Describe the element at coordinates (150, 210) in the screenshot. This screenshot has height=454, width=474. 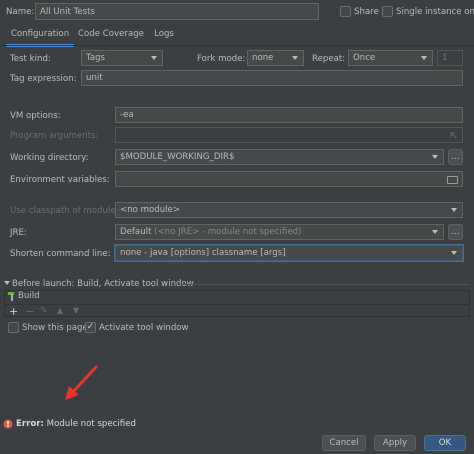
I see `classpath-value: <no module>` at that location.